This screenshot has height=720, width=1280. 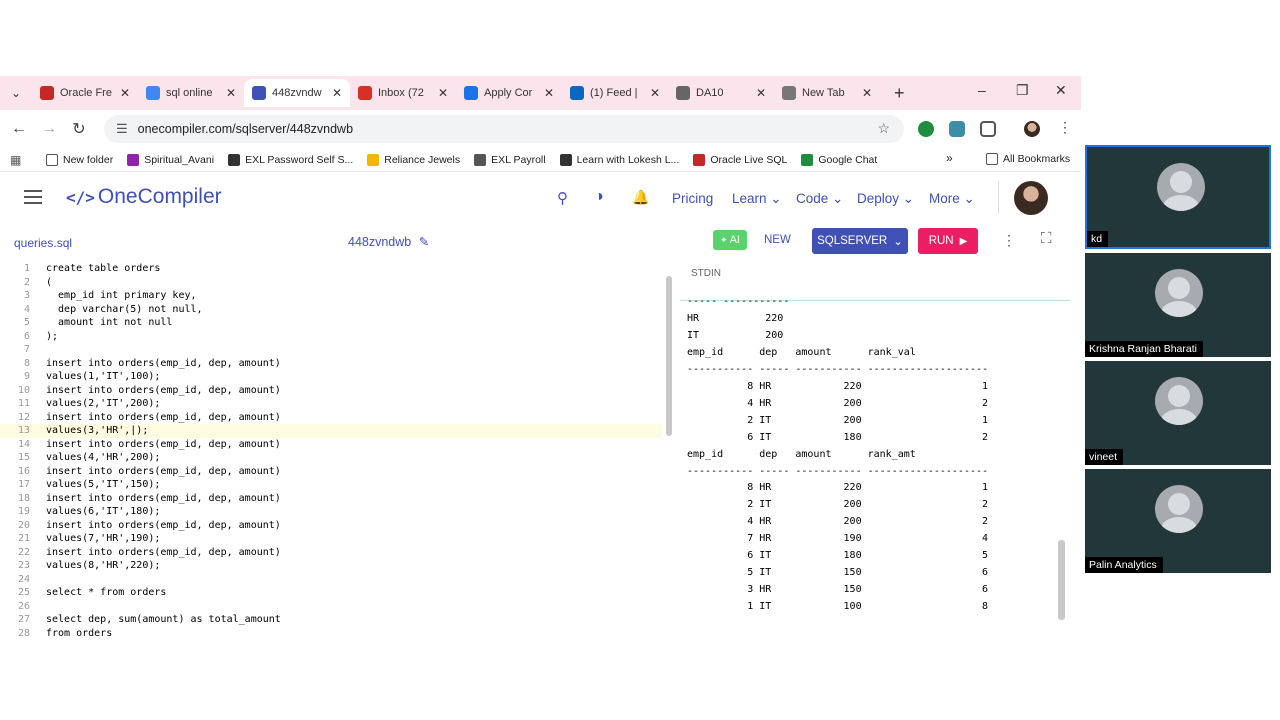 I want to click on code-line: 4 dep varchar(5) not null,, so click(x=331, y=310).